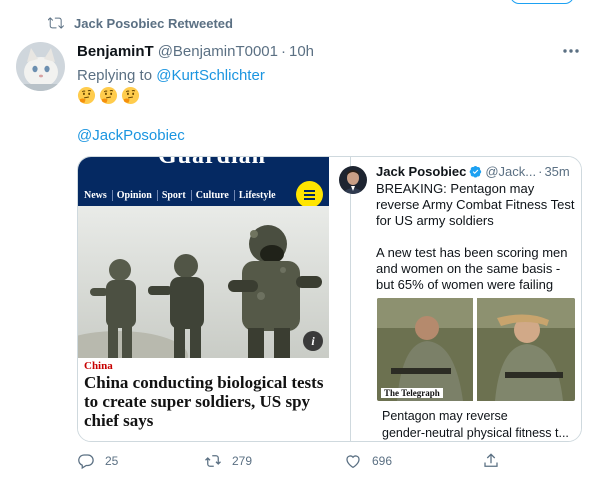  I want to click on heart-icon, so click(353, 462).